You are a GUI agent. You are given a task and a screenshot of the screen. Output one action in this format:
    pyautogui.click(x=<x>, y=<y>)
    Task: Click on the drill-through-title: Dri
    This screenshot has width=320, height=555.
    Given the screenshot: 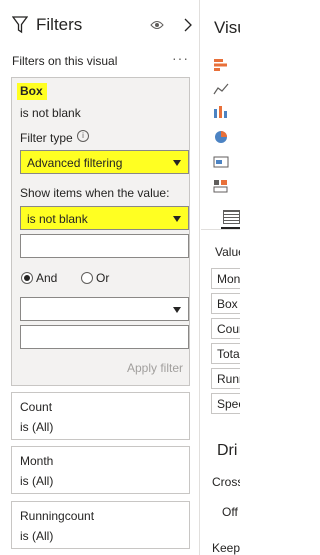 What is the action you would take?
    pyautogui.click(x=227, y=450)
    